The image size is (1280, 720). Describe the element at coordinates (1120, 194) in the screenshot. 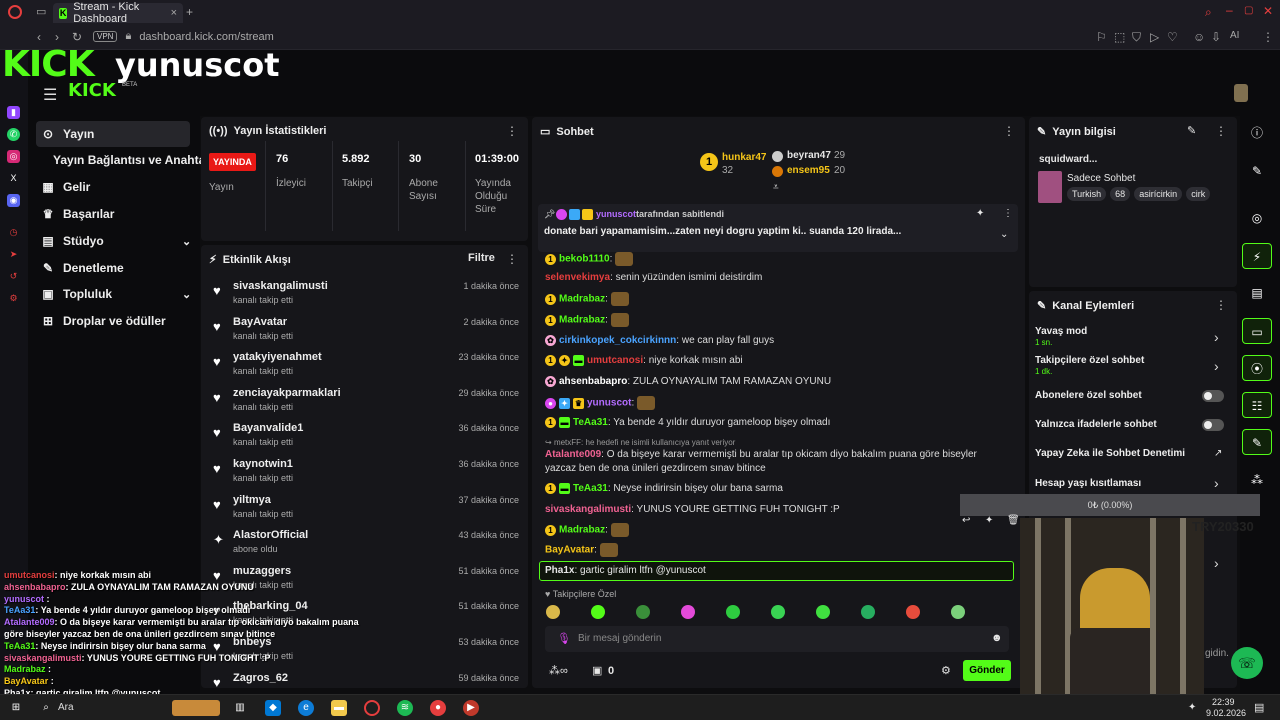

I see `tag: 68` at that location.